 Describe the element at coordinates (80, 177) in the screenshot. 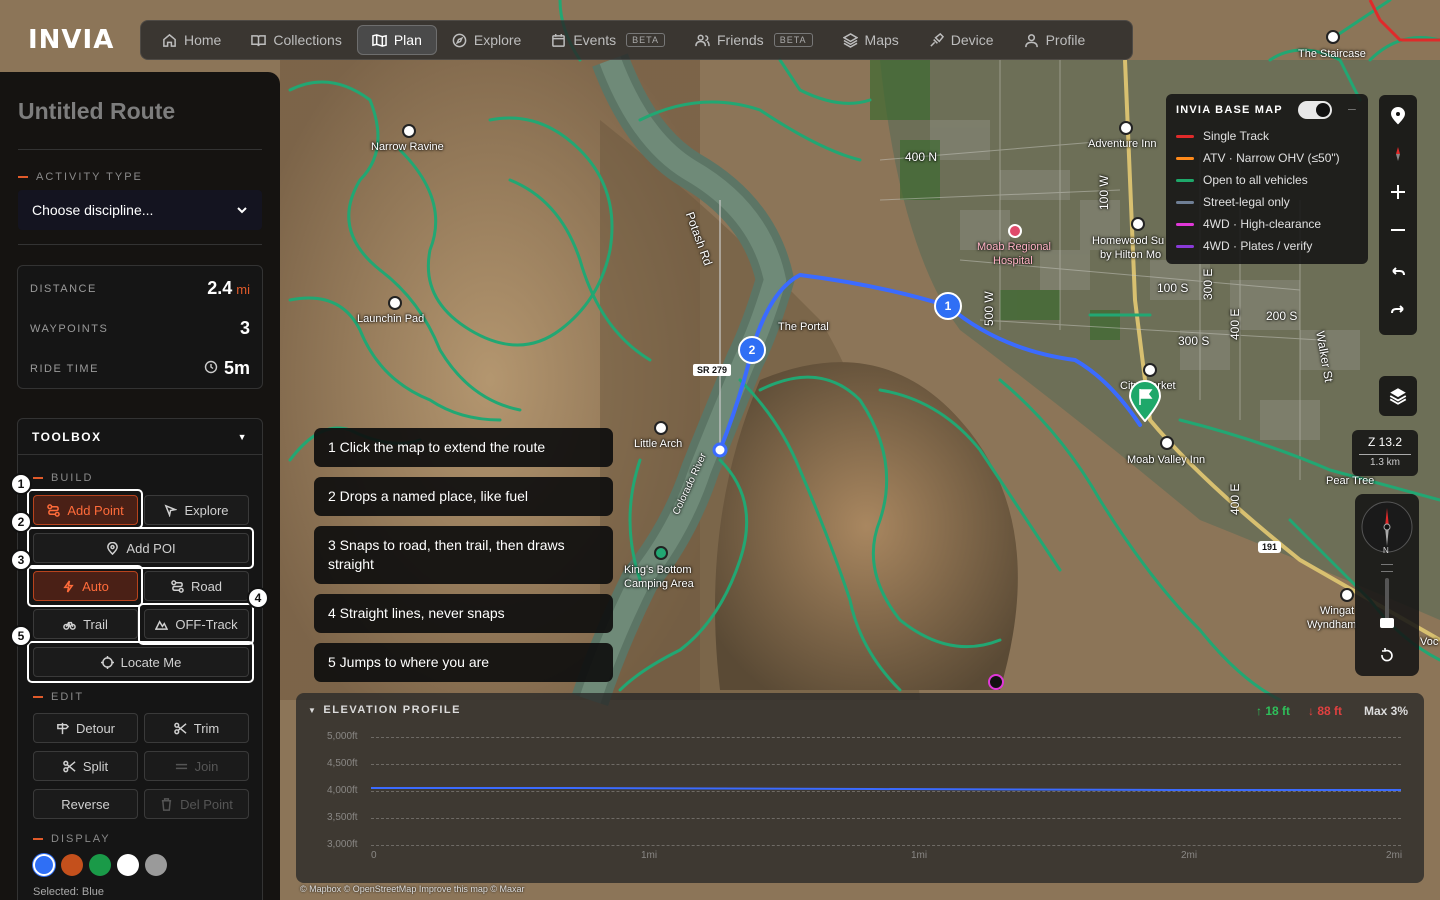

I see `activity-type-header: ACTIVITY TYPE` at that location.